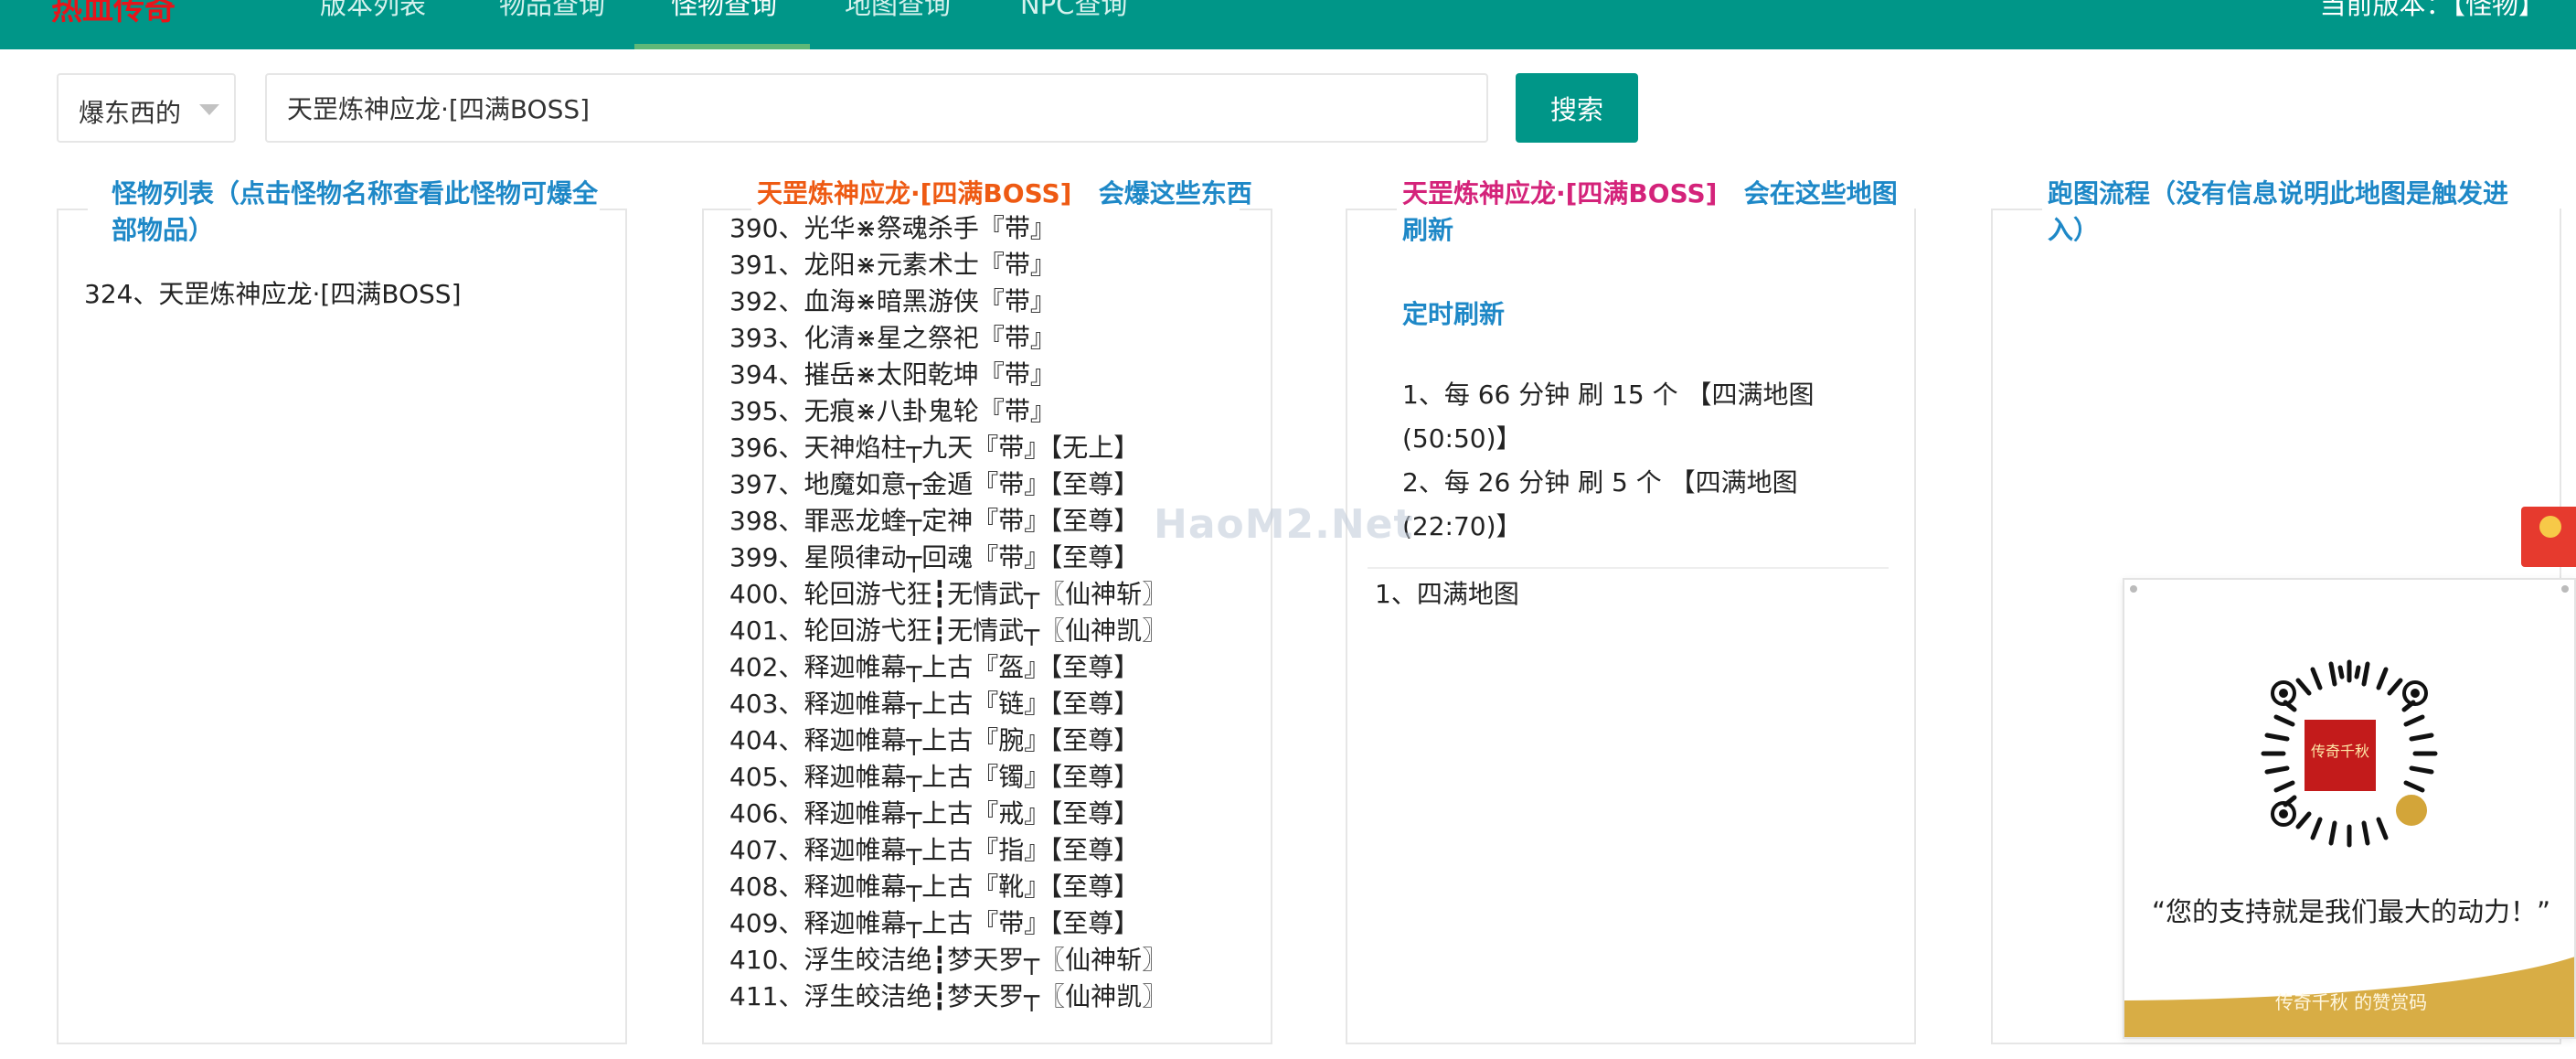 The height and width of the screenshot is (1059, 2576). What do you see at coordinates (892, 375) in the screenshot?
I see `drop-item: 394、摧岳⋇太阳乾坤『带』` at bounding box center [892, 375].